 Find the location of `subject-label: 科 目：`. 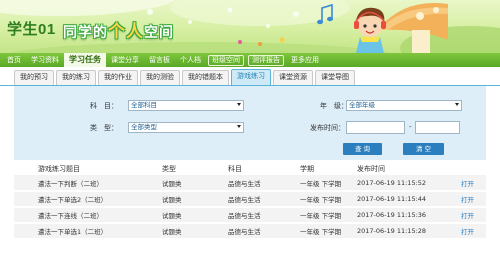

subject-label: 科 目： is located at coordinates (104, 106).